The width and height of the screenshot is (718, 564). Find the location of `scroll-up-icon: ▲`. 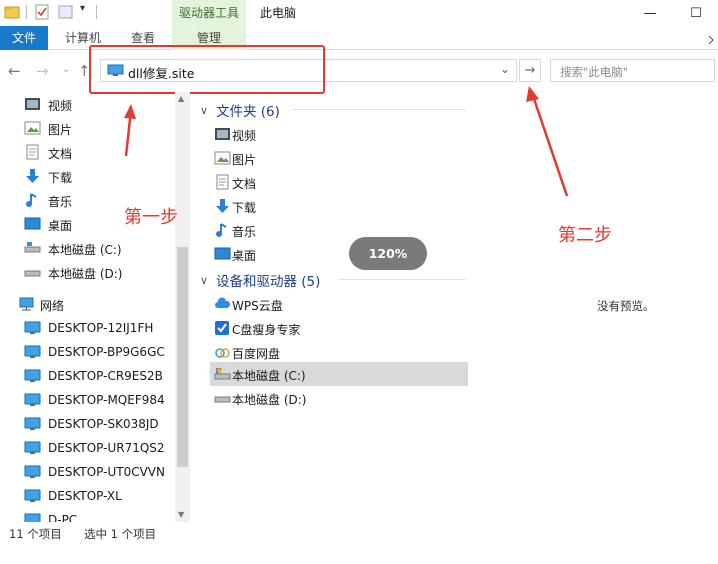

scroll-up-icon: ▲ is located at coordinates (181, 98).